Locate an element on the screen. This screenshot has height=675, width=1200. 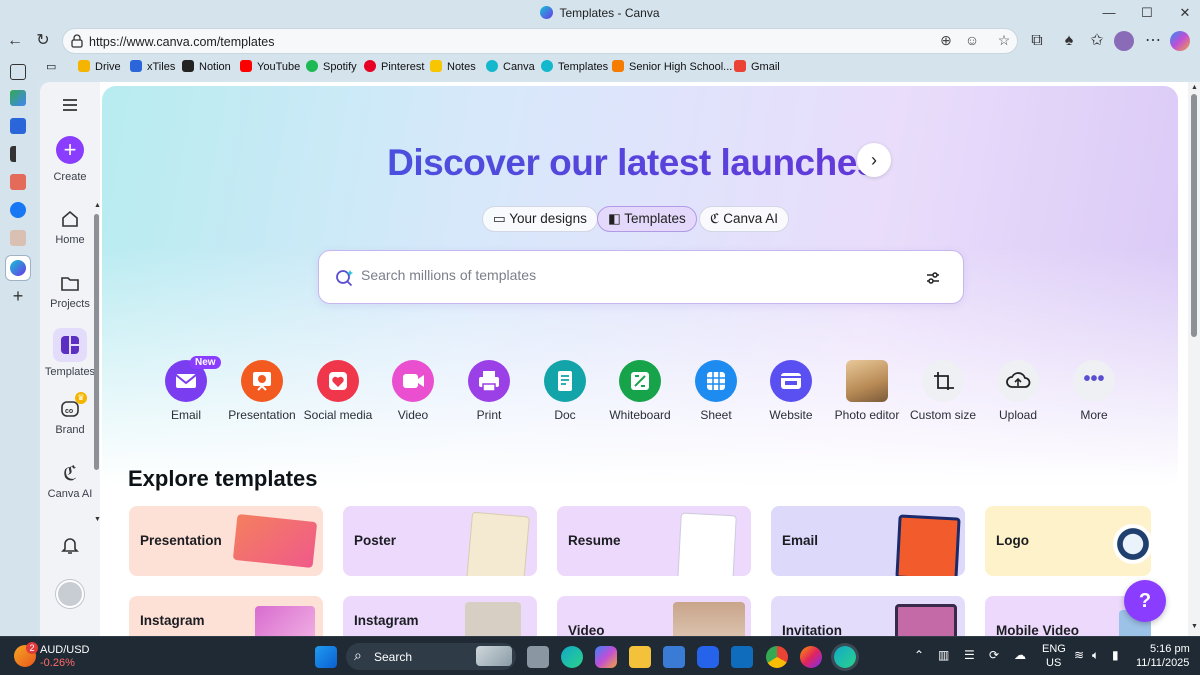
speaker-icon is located at coordinates (18, 154).